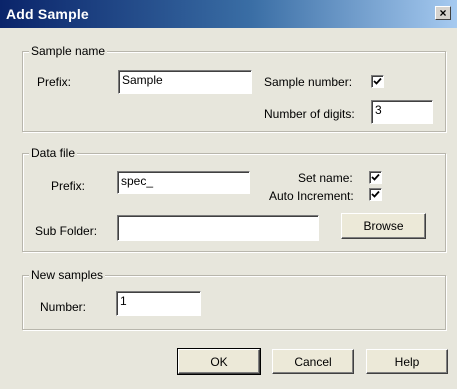 Image resolution: width=457 pixels, height=389 pixels. I want to click on file-prefix-label: Prefix:, so click(68, 186).